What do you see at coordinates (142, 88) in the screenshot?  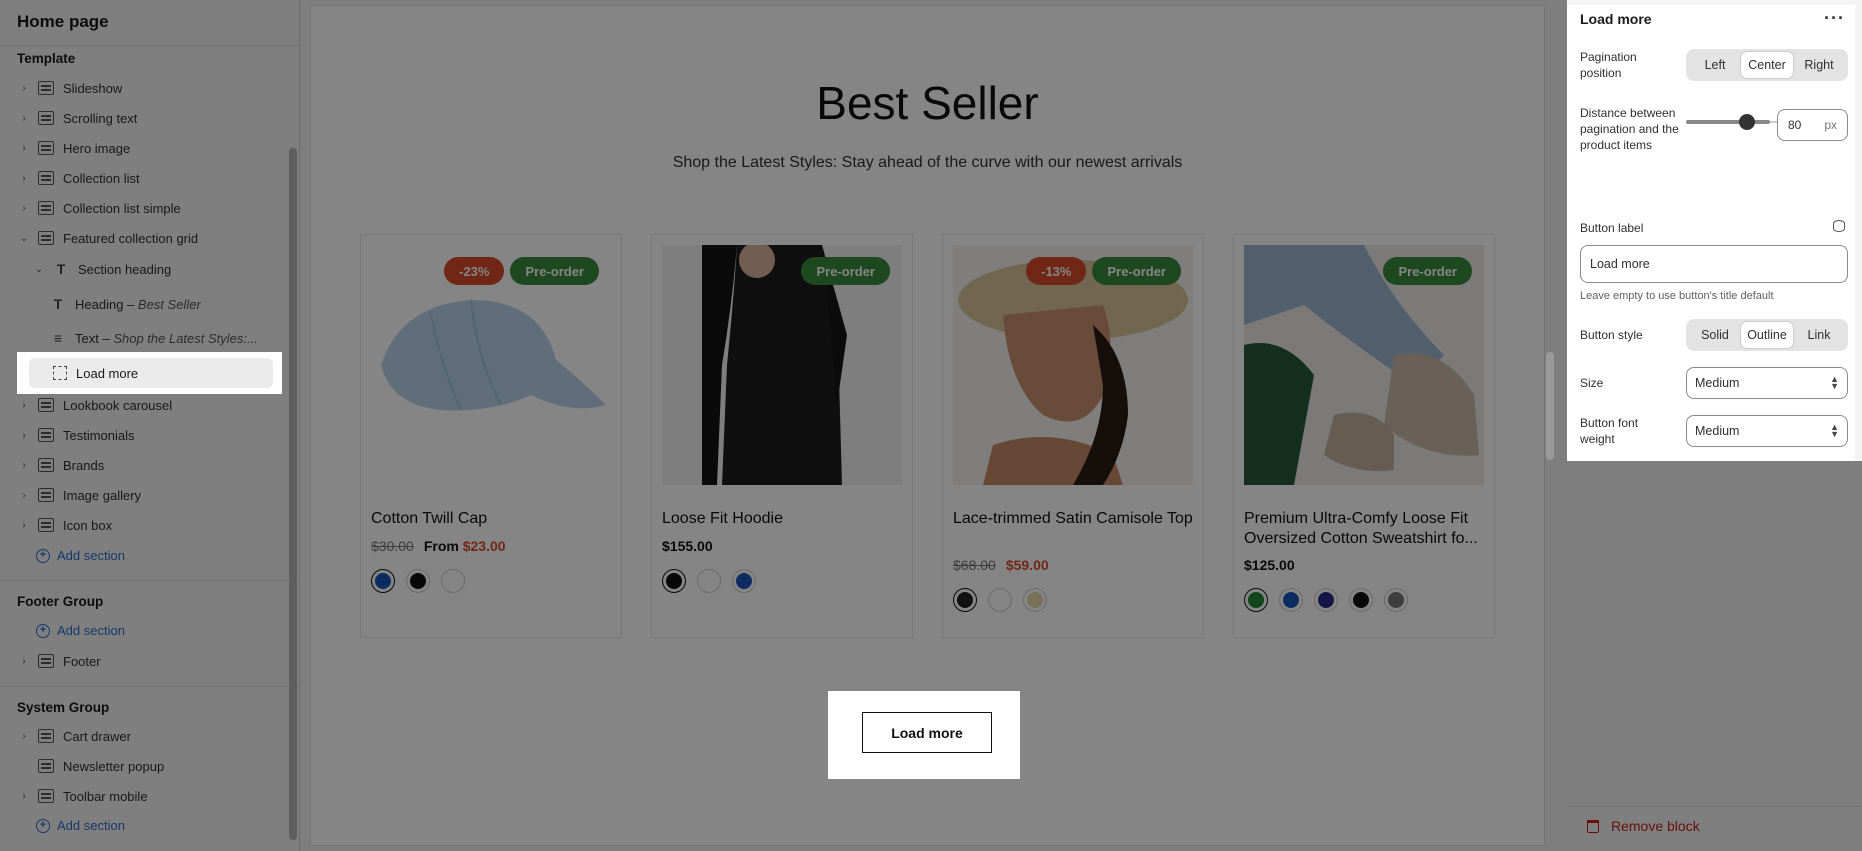 I see `sidebar-item-slideshow: › Slideshow` at bounding box center [142, 88].